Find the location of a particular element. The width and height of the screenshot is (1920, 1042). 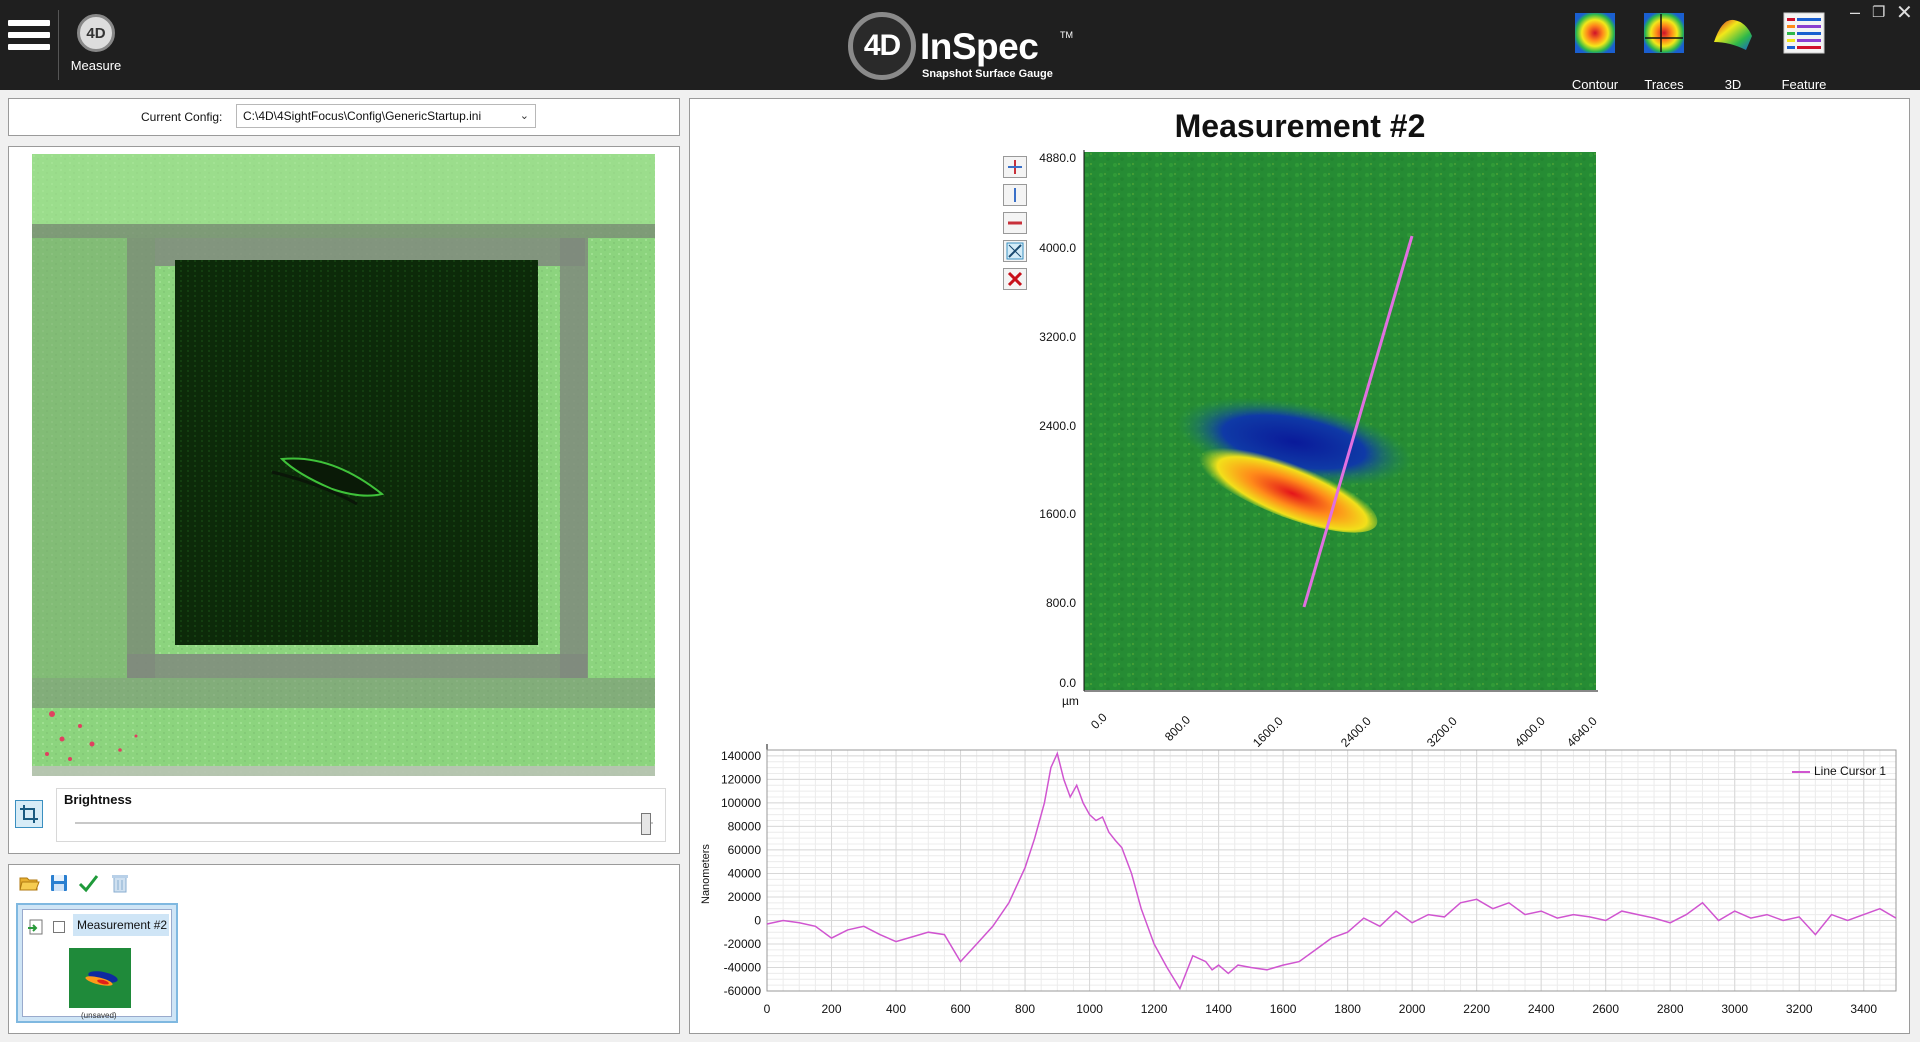

logo-name: InSpec is located at coordinates (979, 46).